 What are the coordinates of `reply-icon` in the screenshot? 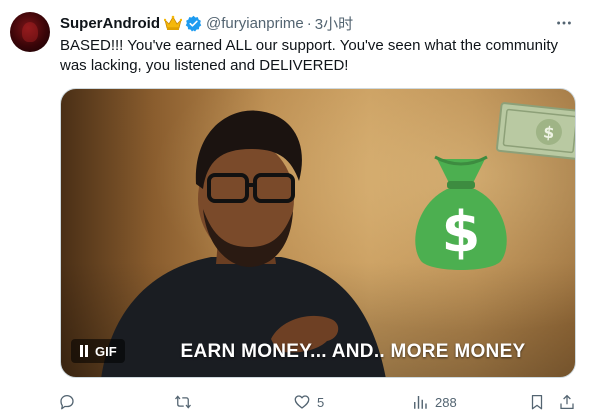 It's located at (67, 402).